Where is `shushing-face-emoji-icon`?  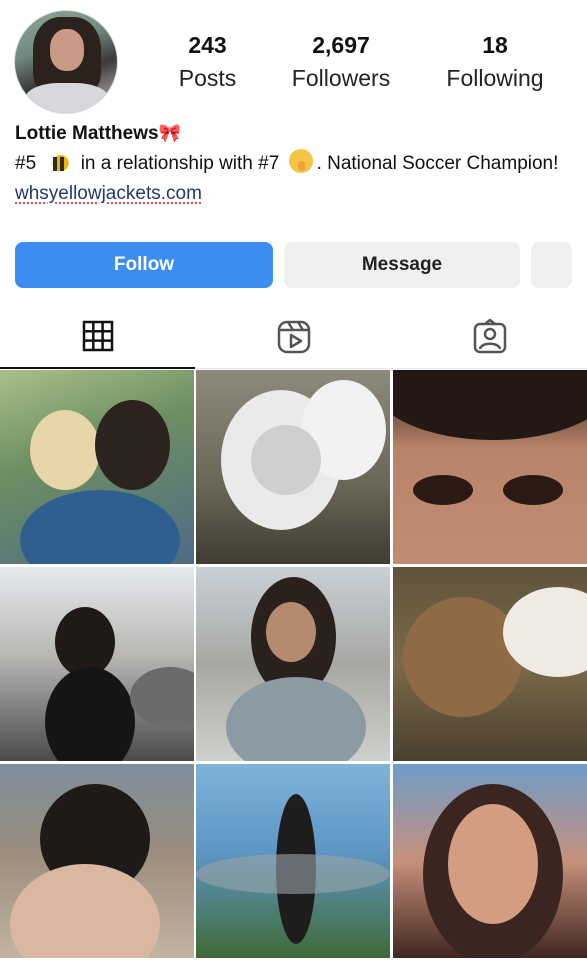 shushing-face-emoji-icon is located at coordinates (300, 161).